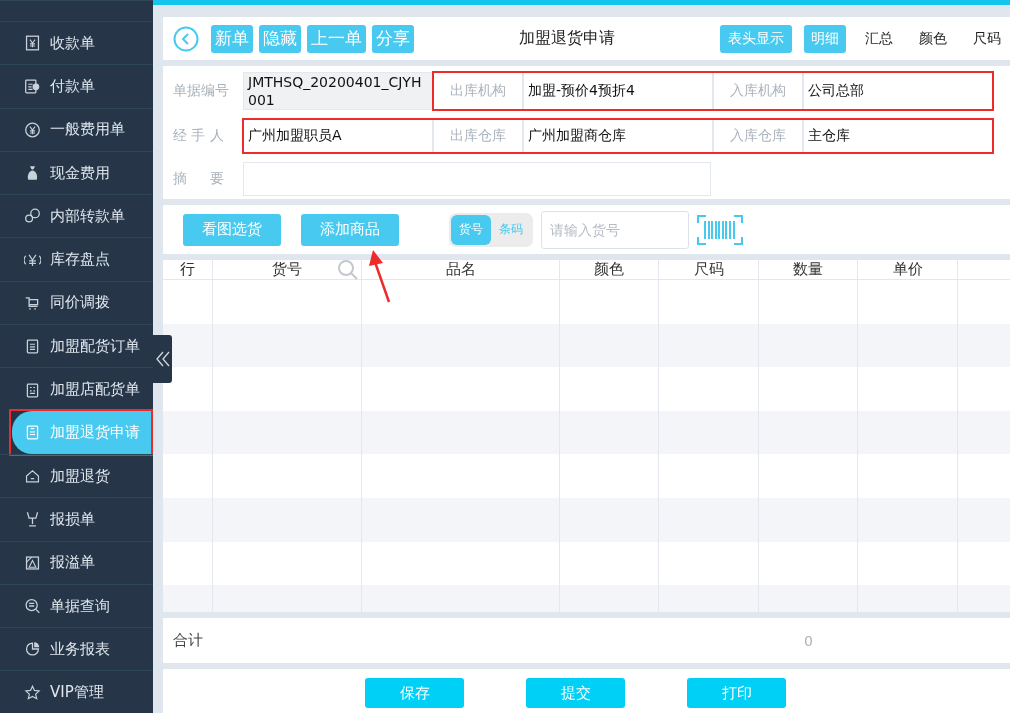 The height and width of the screenshot is (713, 1010). Describe the element at coordinates (338, 91) in the screenshot. I see `field-value: JMTHSQ_20200401_CJYH001` at that location.